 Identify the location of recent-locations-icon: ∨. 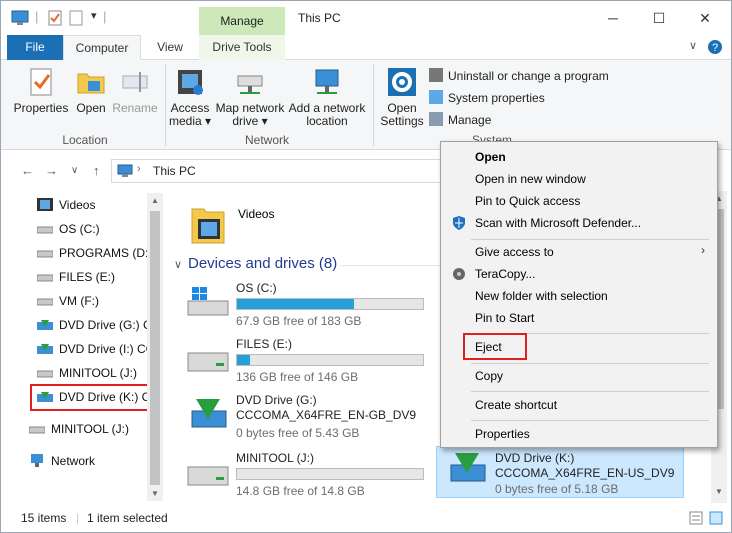
(74, 170).